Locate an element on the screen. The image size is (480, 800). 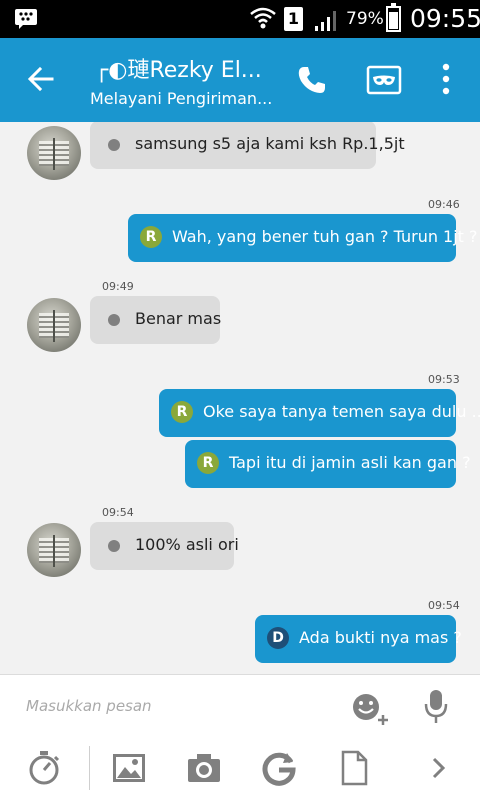
private-chat-mask-icon is located at coordinates (384, 80).